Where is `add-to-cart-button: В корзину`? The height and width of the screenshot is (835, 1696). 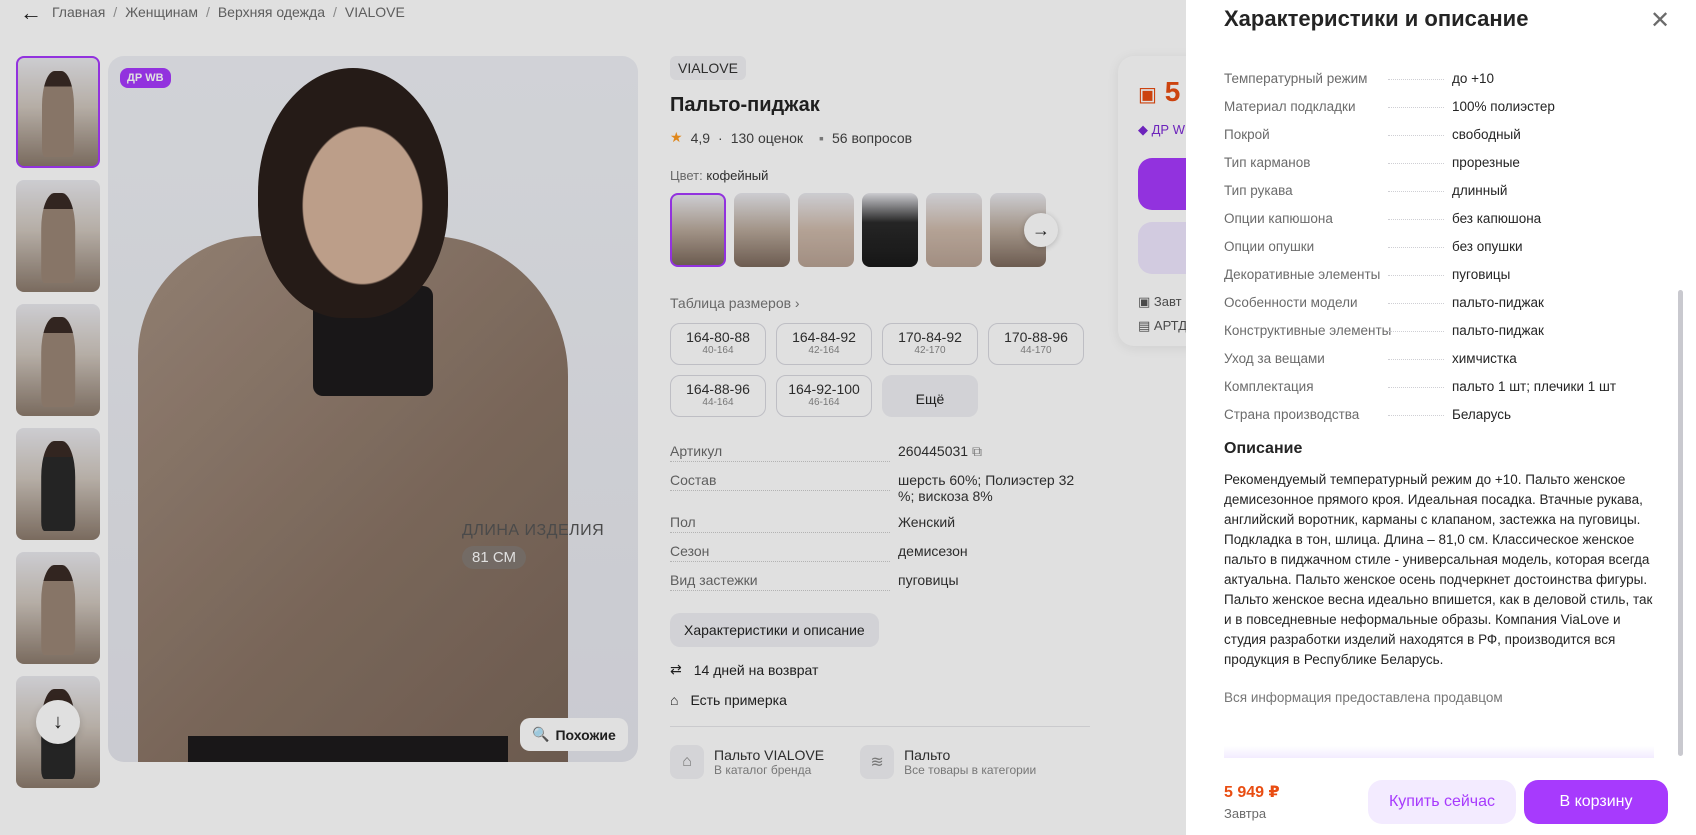
add-to-cart-button: В корзину is located at coordinates (1596, 802).